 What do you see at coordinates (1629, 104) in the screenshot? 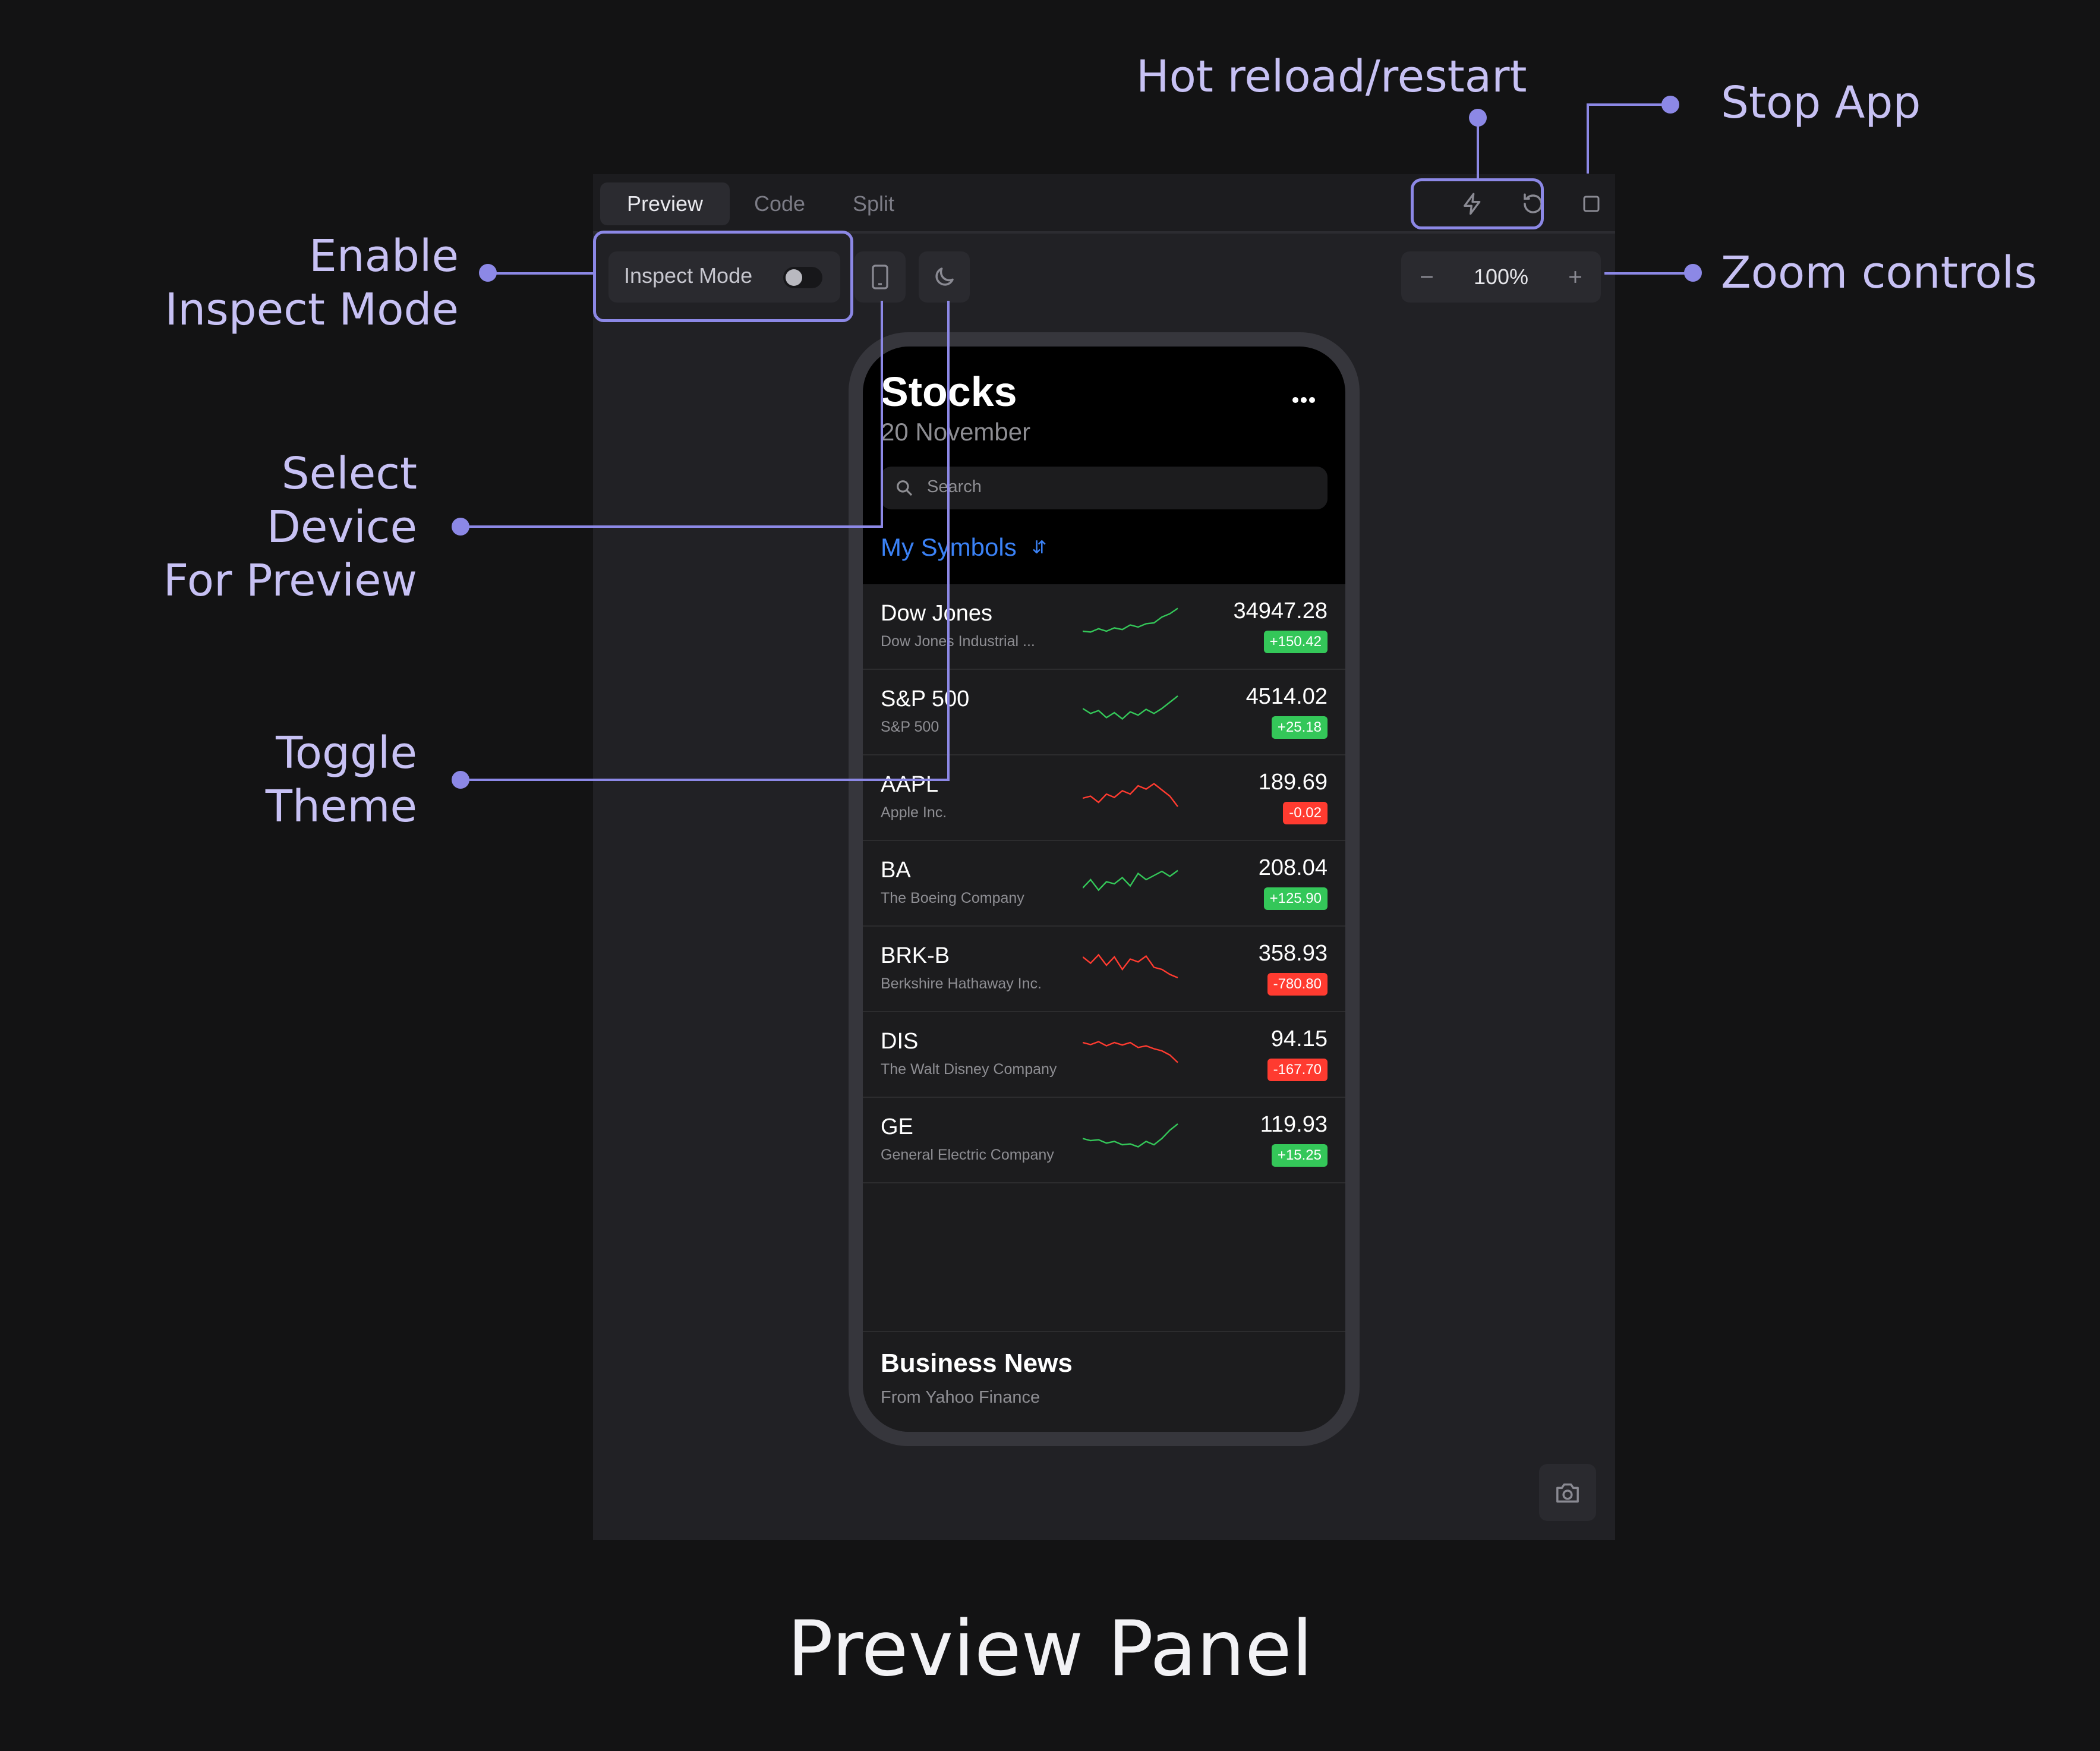
I see `callout-stop-line-h` at bounding box center [1629, 104].